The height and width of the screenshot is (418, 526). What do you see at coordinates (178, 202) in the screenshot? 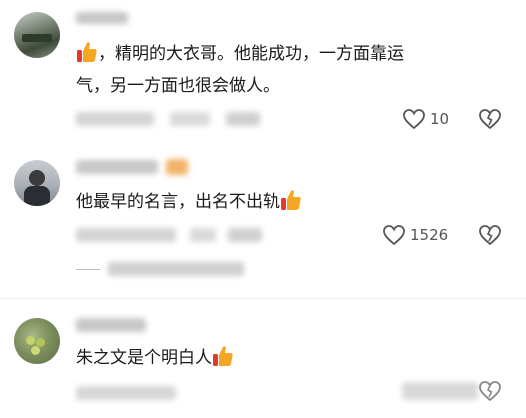
I see `comment-text-line1: 他最早的名言，出名不出轨` at bounding box center [178, 202].